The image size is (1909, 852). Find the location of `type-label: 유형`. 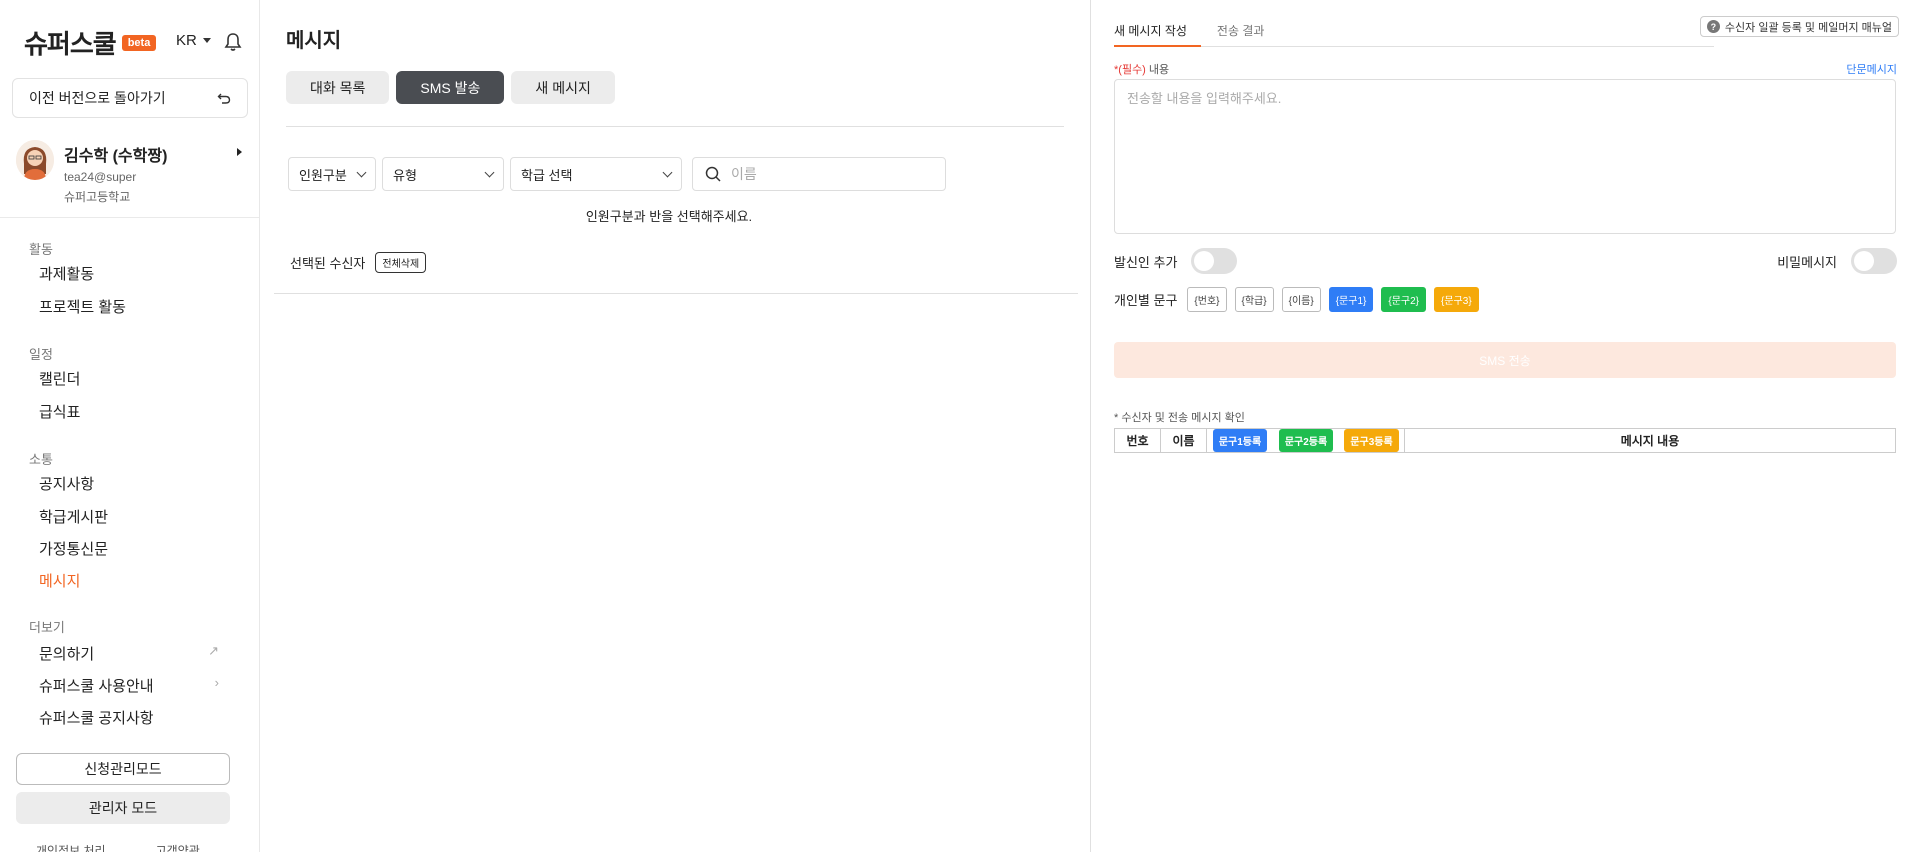

type-label: 유형 is located at coordinates (405, 175).